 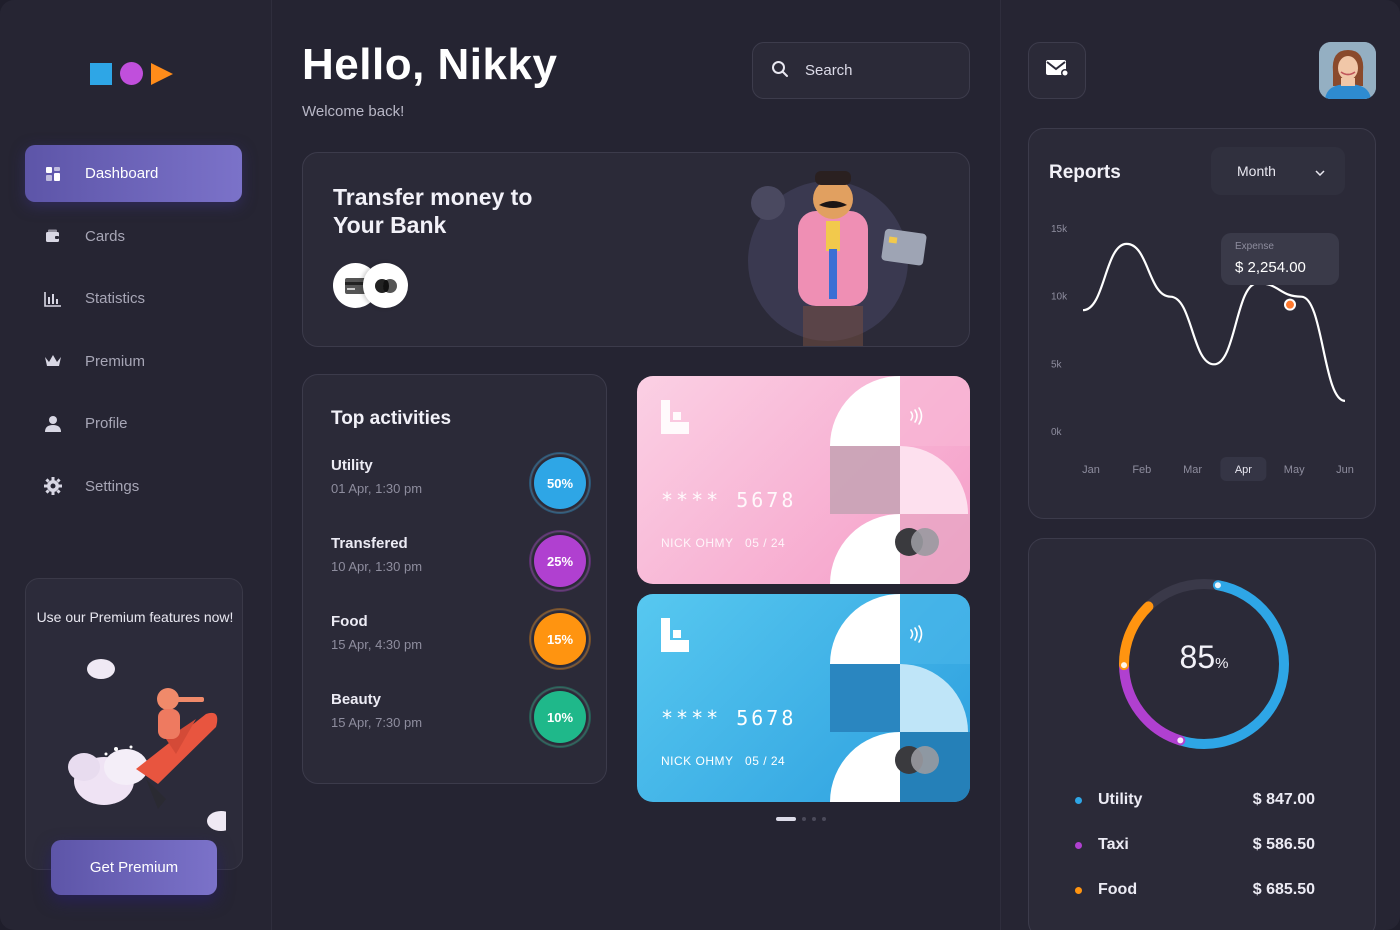 I want to click on search-input, so click(x=875, y=70).